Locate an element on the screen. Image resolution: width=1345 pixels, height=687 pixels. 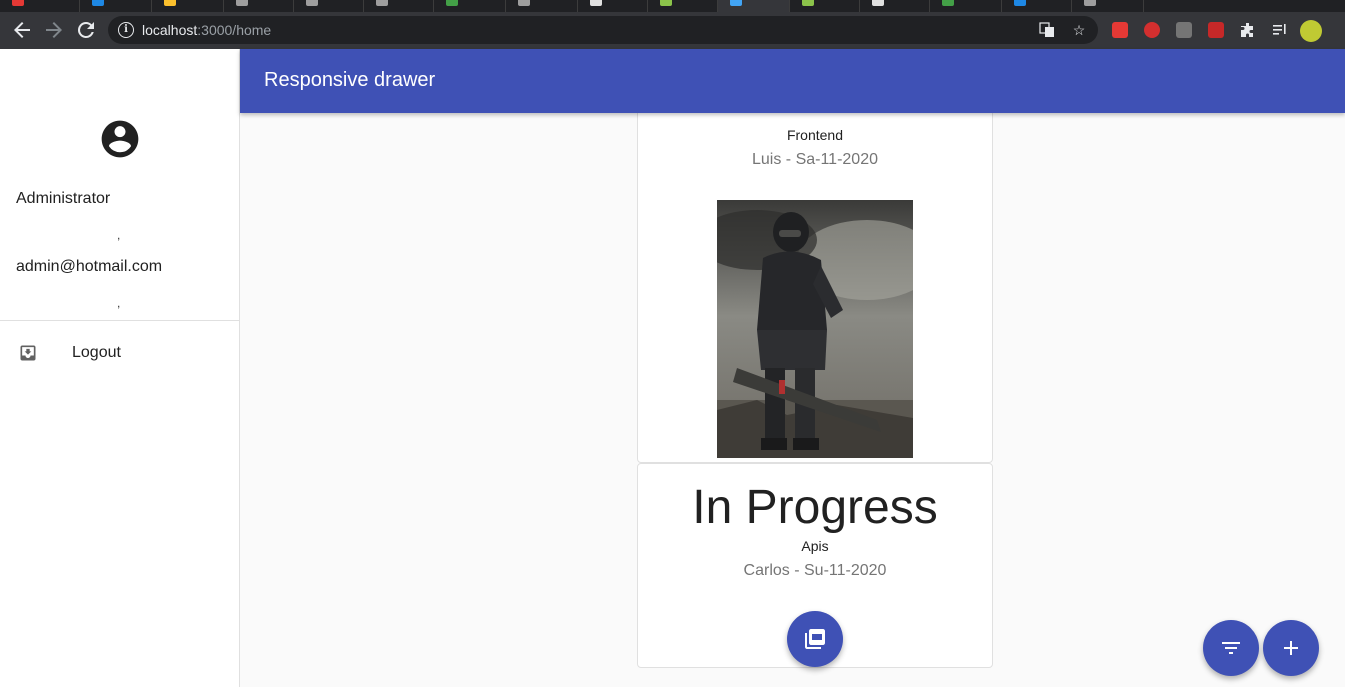
extension-chart-icon is located at coordinates (1216, 30).